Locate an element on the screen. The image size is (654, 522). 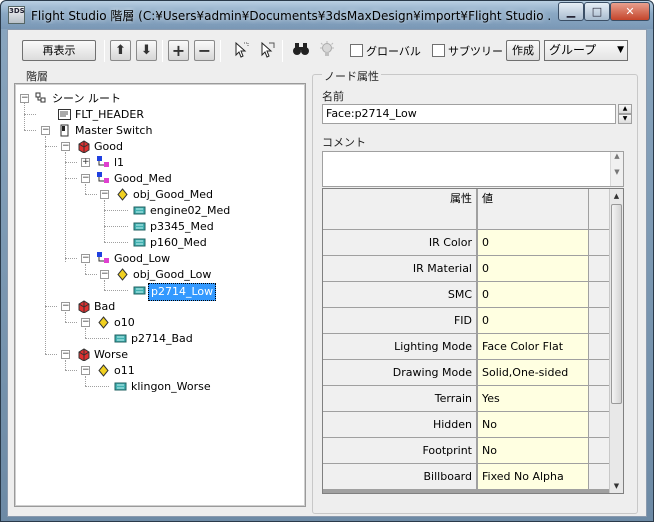
tree-node-label: o11 is located at coordinates (124, 371).